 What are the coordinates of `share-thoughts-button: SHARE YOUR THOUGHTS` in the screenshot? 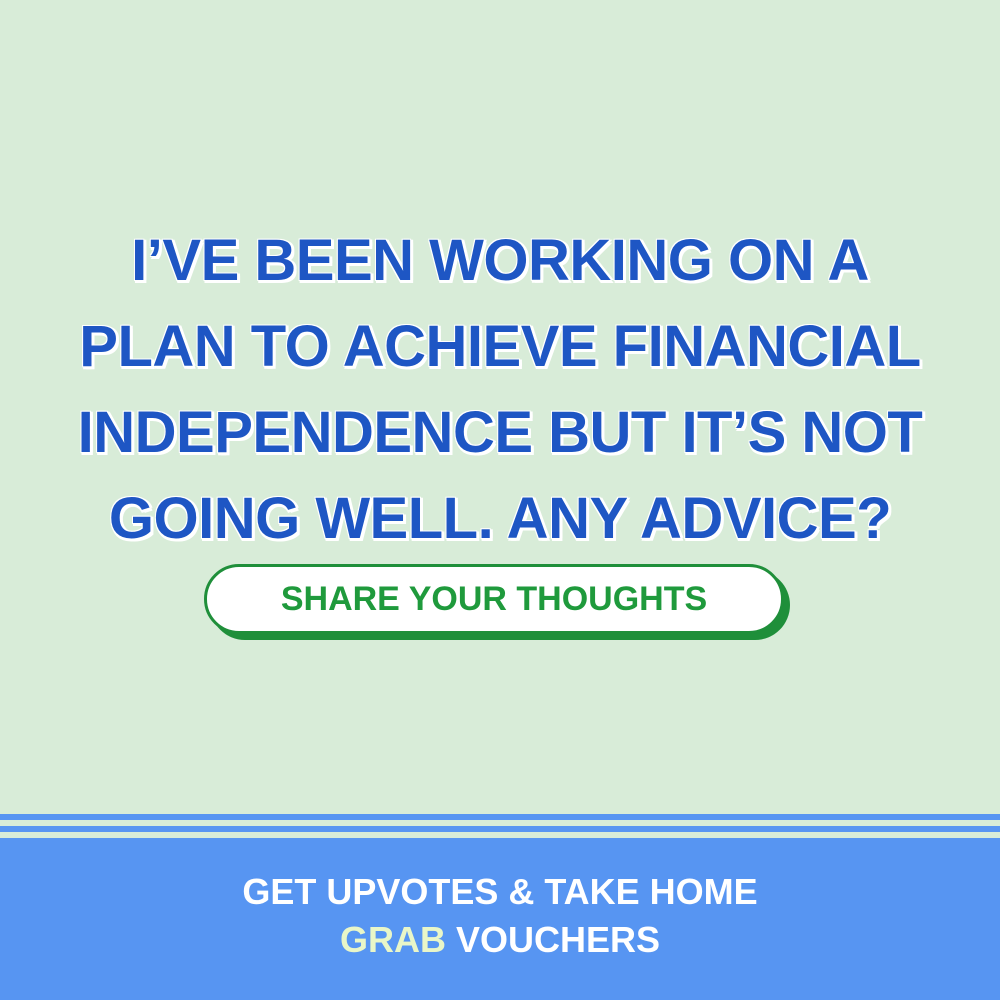 It's located at (494, 599).